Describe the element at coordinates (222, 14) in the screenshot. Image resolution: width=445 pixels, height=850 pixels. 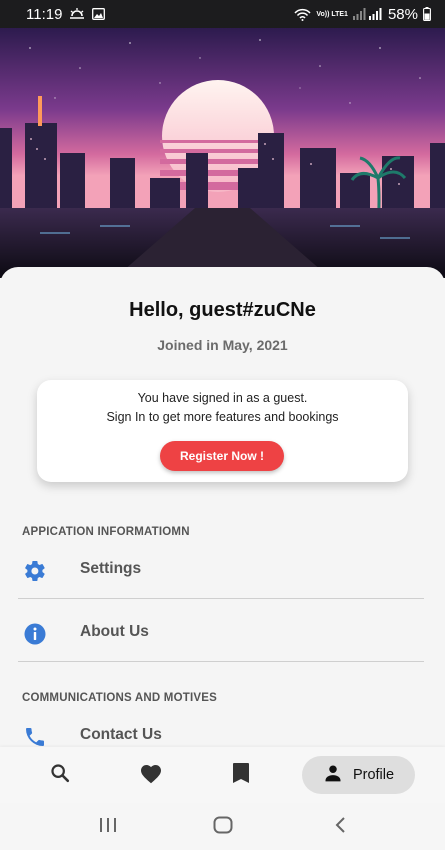
I see `status-bar: 11:19 Vo)) LTE1 58%` at that location.